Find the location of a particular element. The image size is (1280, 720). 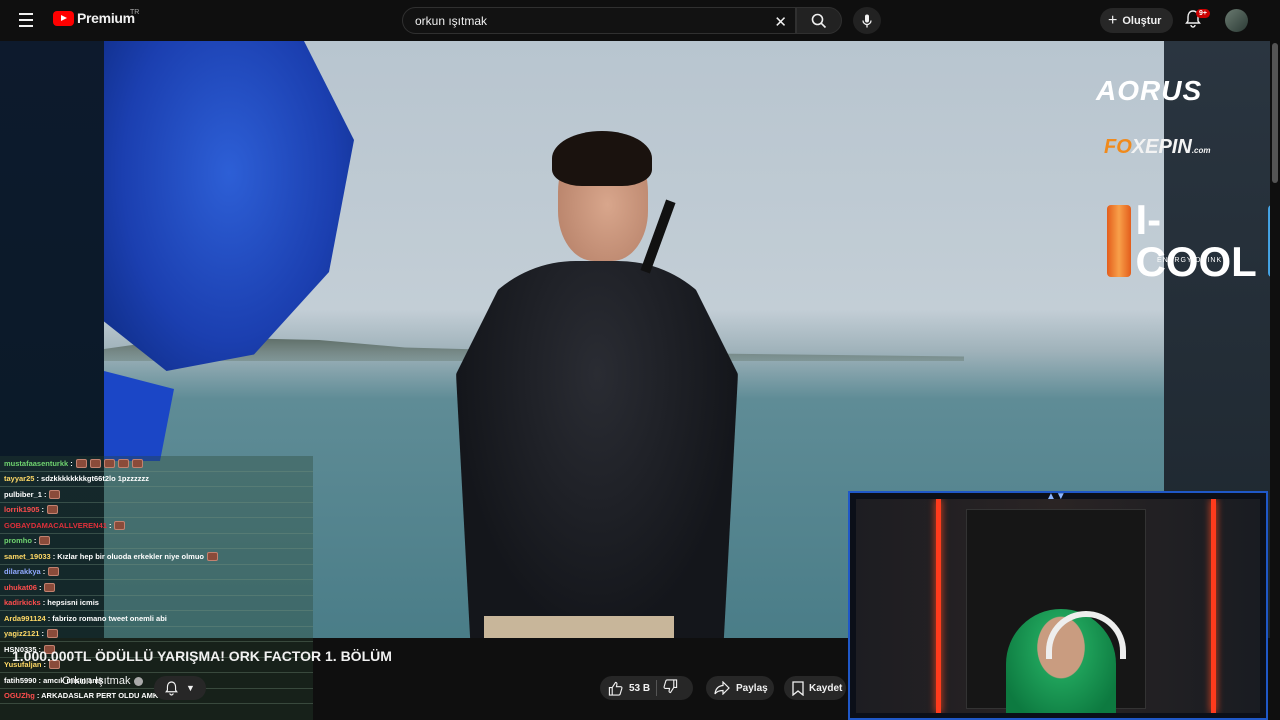

avatar is located at coordinates (1236, 20).